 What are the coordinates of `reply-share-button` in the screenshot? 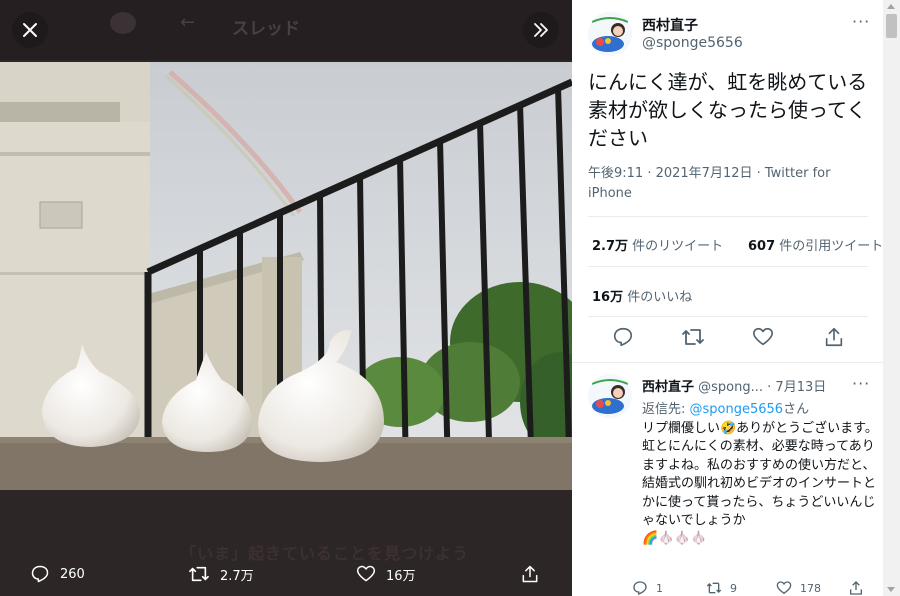 It's located at (856, 588).